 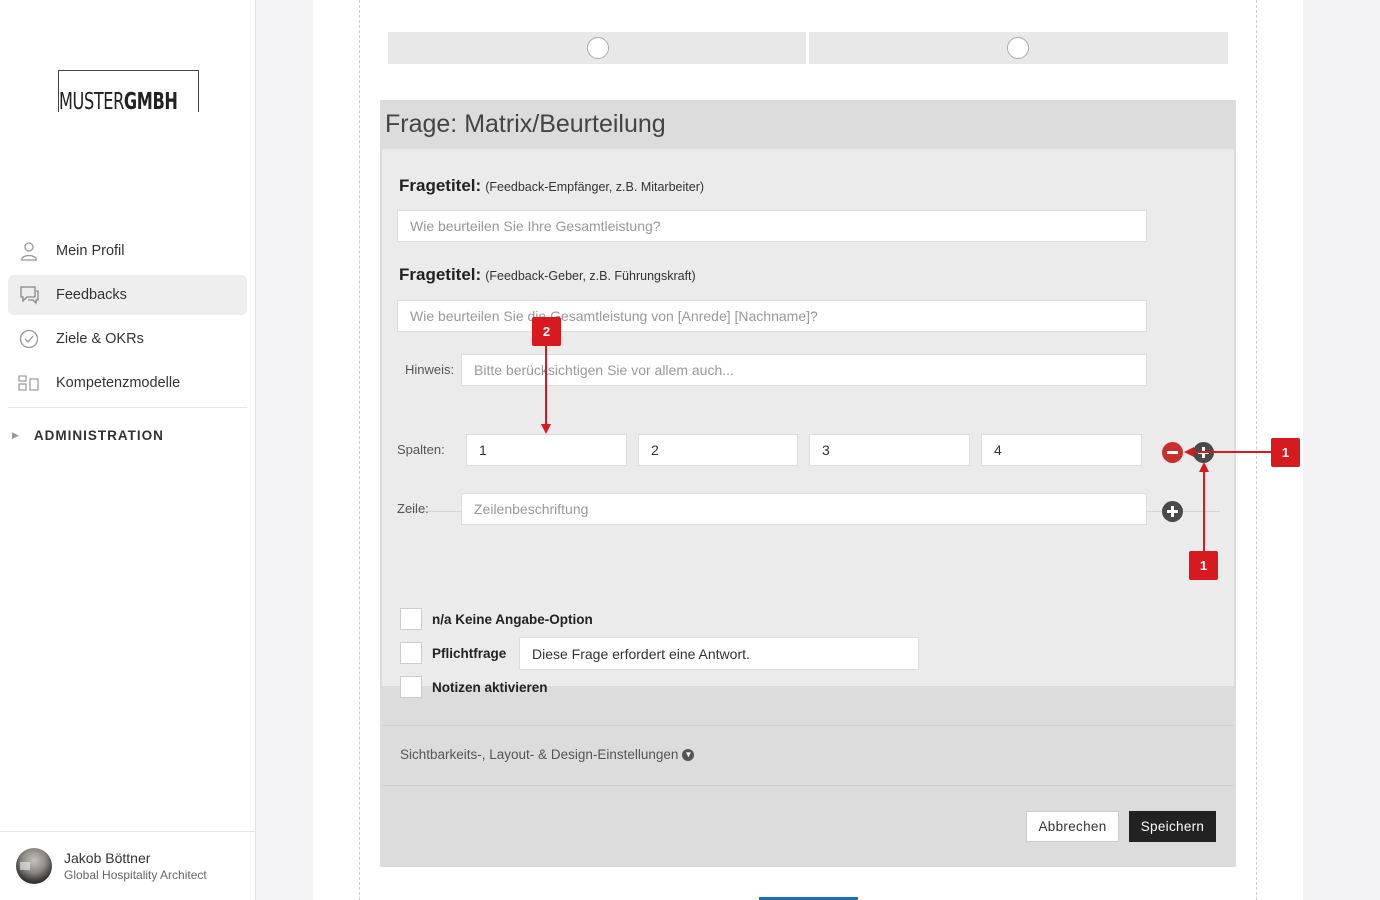 I want to click on required-row: Pflichtfrage, so click(x=453, y=653).